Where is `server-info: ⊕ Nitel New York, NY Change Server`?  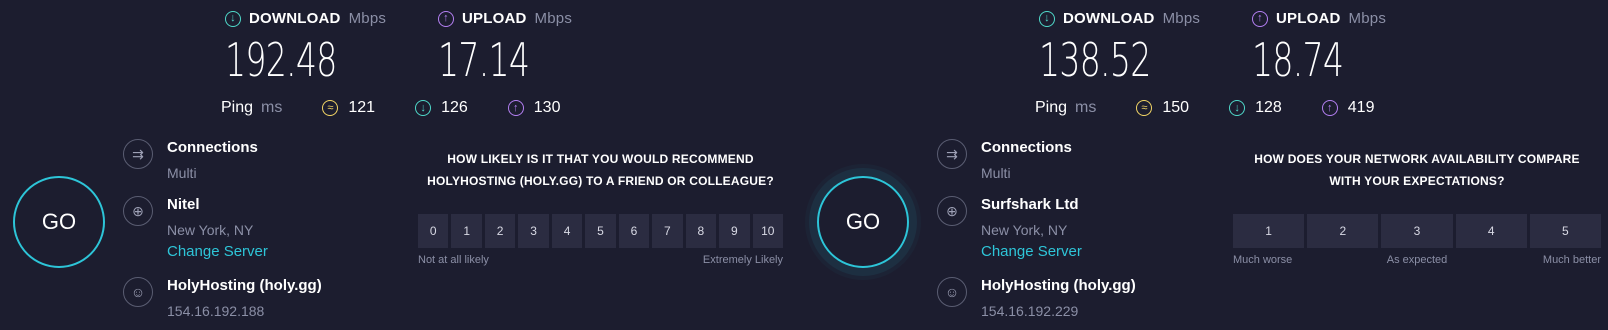 server-info: ⊕ Nitel New York, NY Change Server is located at coordinates (195, 228).